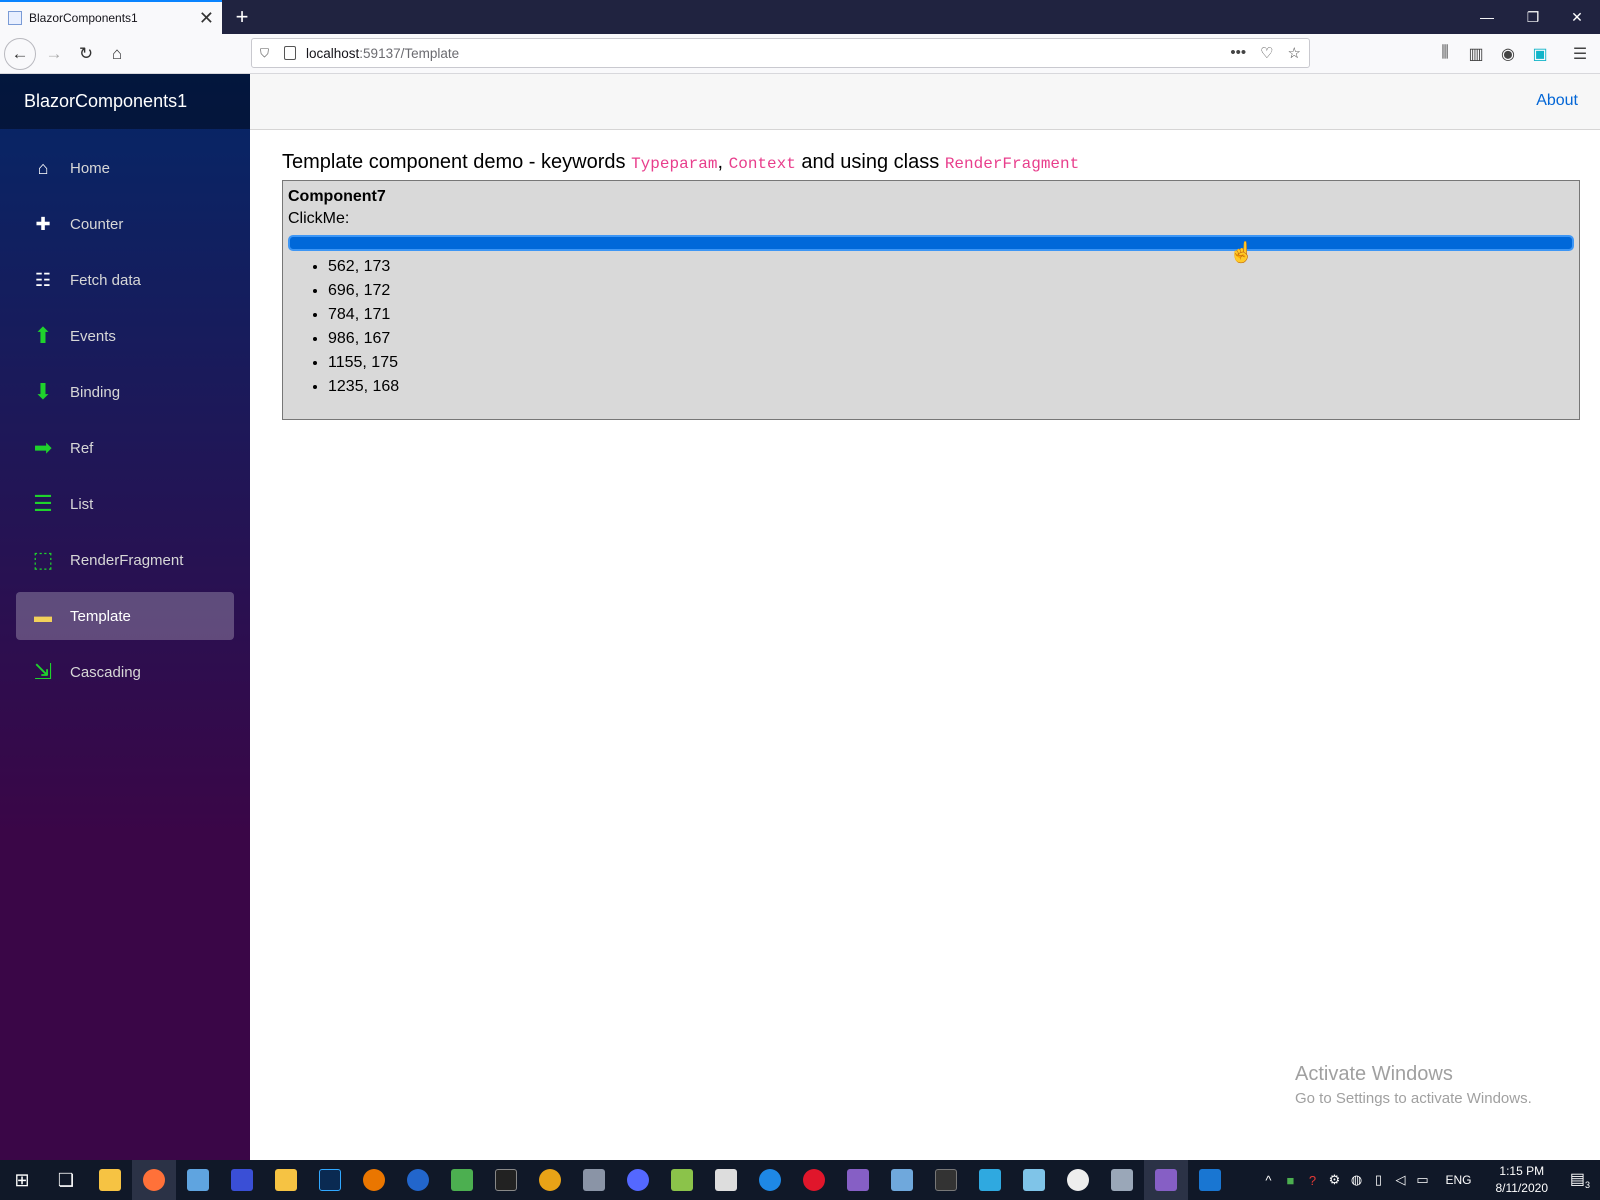  What do you see at coordinates (43, 447) in the screenshot?
I see `arrow-right-icon: ➡` at bounding box center [43, 447].